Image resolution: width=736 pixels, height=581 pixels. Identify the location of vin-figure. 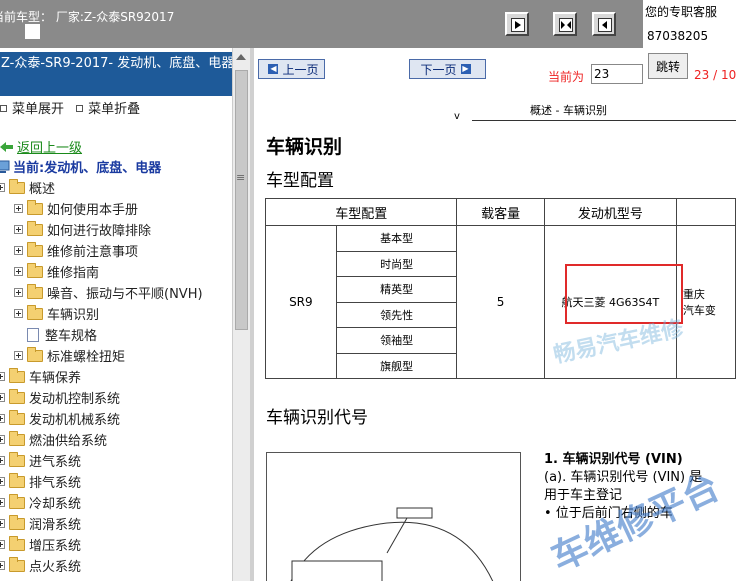
(393, 516).